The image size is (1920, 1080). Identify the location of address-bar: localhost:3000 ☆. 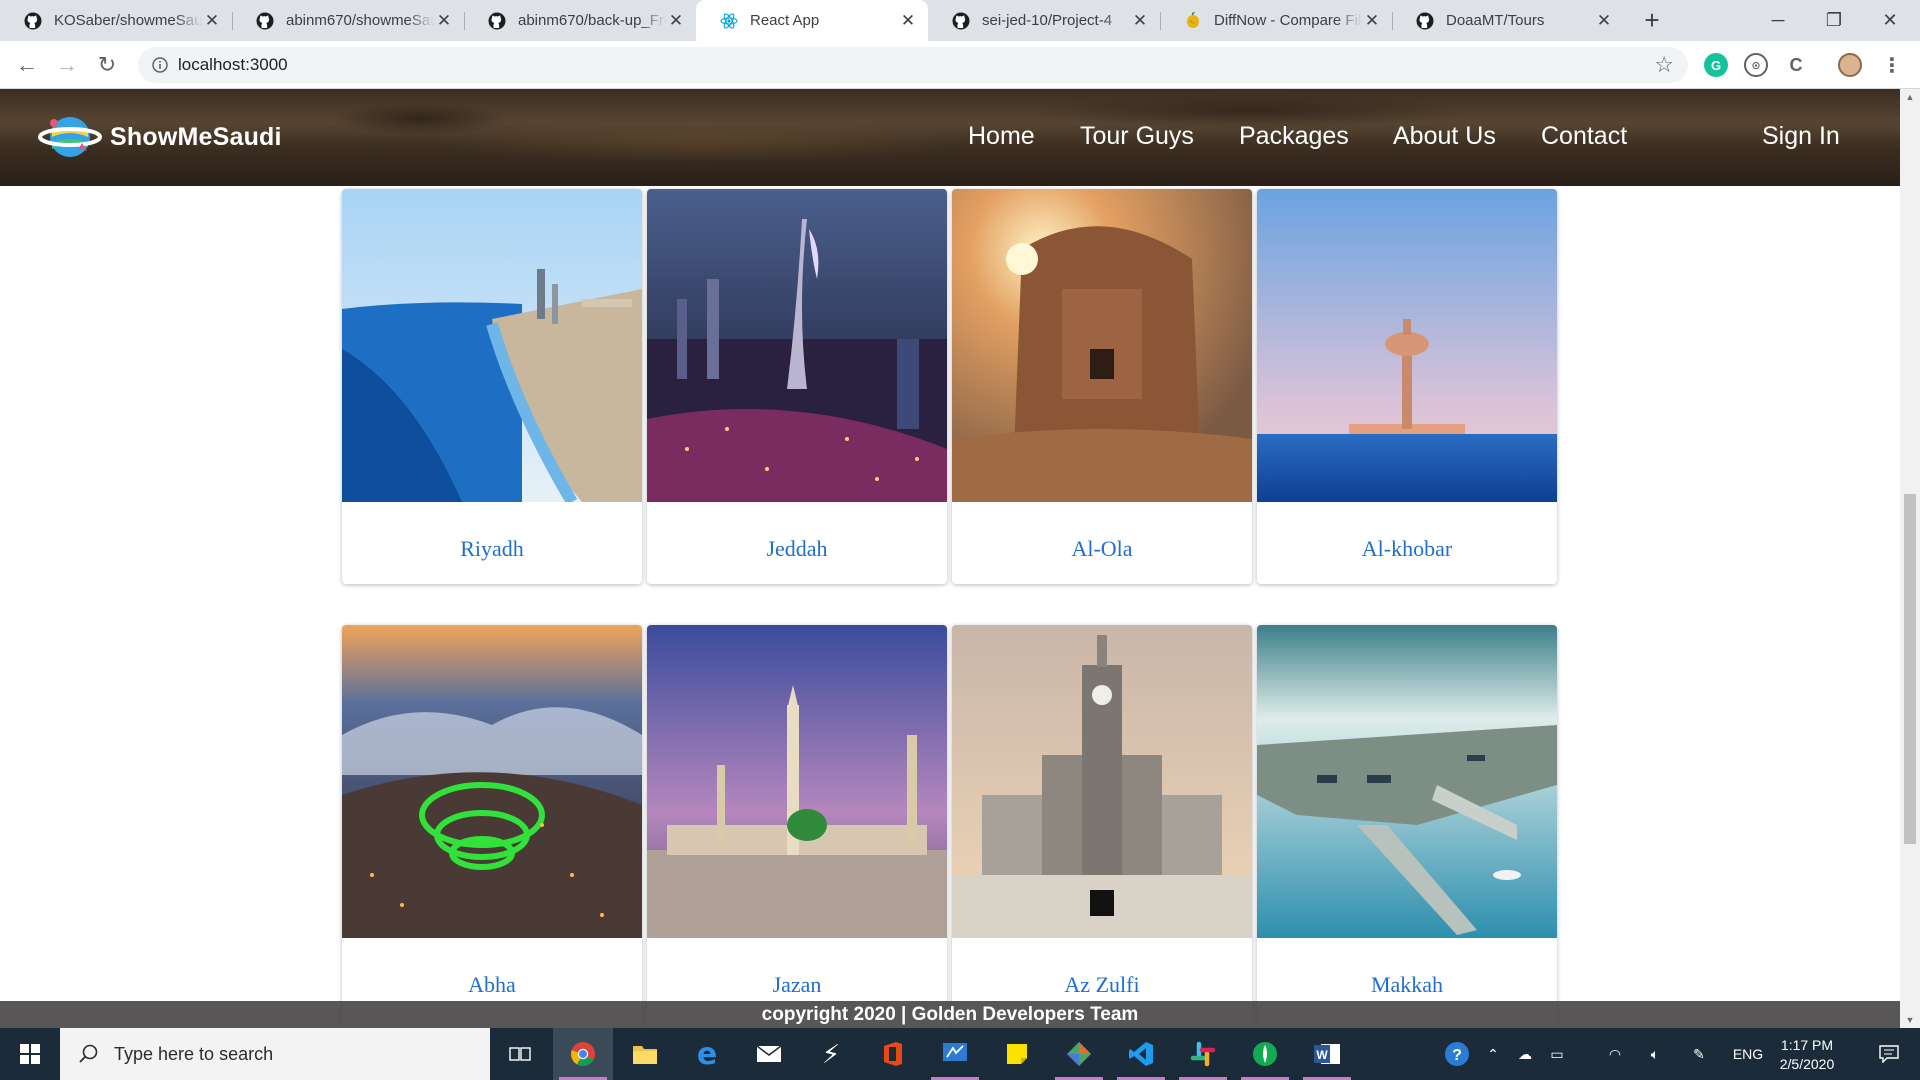
(913, 65).